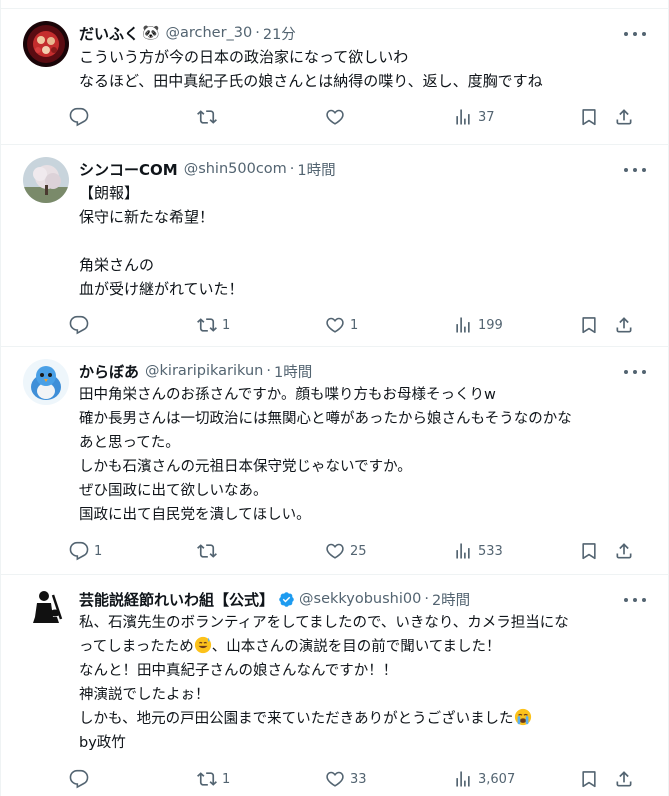 Image resolution: width=669 pixels, height=796 pixels. I want to click on handle: @archer_30, so click(208, 33).